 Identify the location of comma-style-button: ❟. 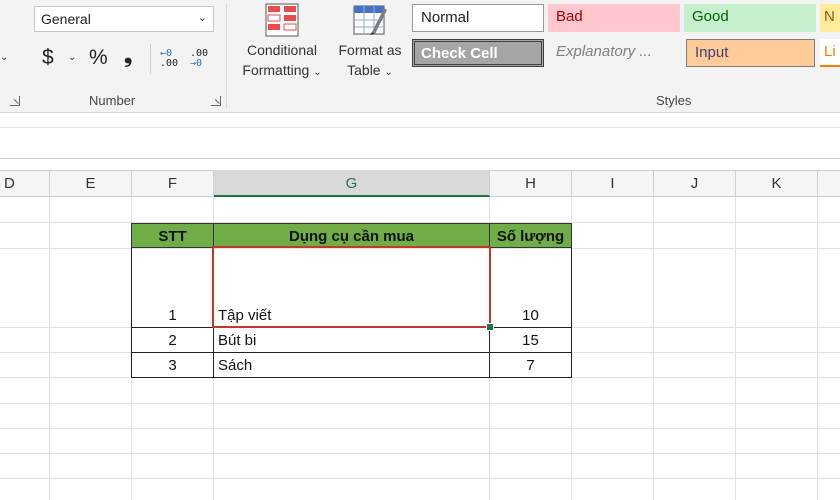
(128, 56).